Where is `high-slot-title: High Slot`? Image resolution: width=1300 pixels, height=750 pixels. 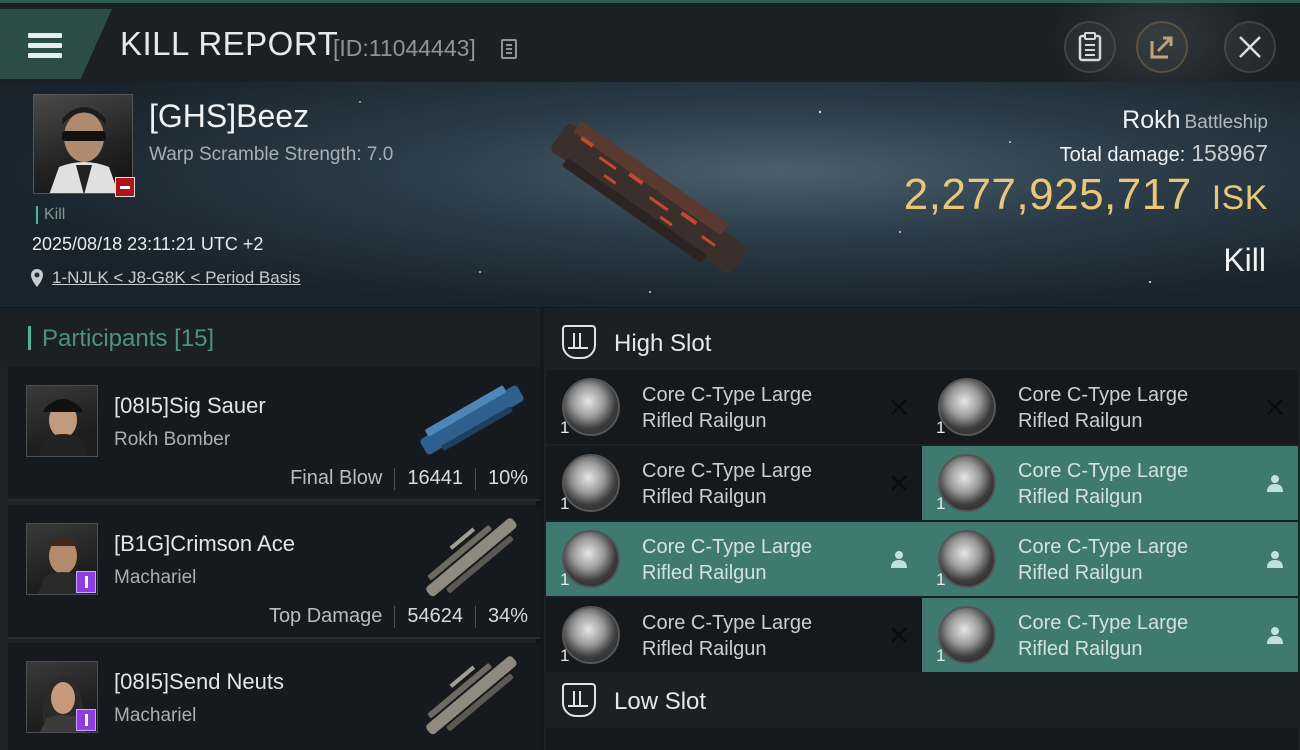
high-slot-title: High Slot is located at coordinates (663, 343).